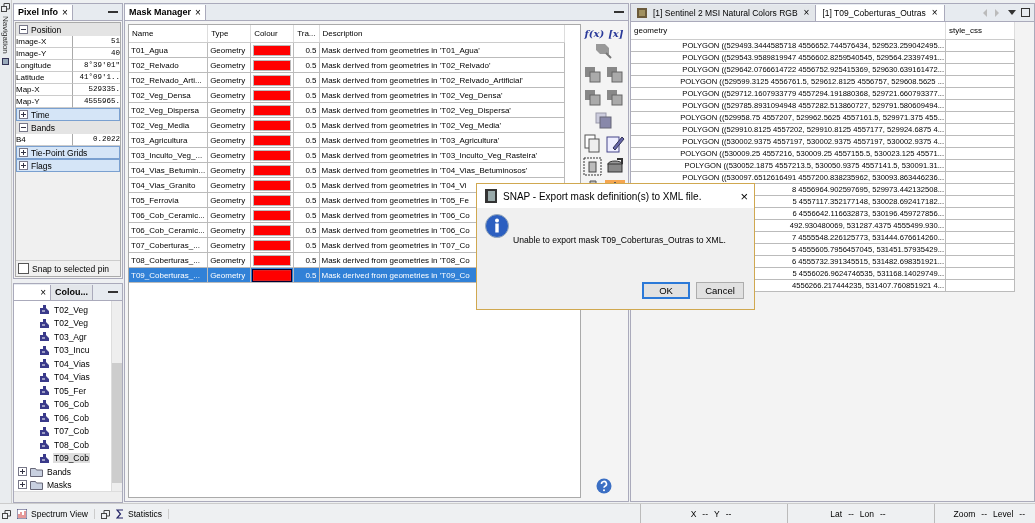 The image size is (1035, 523). What do you see at coordinates (615, 144) in the screenshot?
I see `pencil-icon` at bounding box center [615, 144].